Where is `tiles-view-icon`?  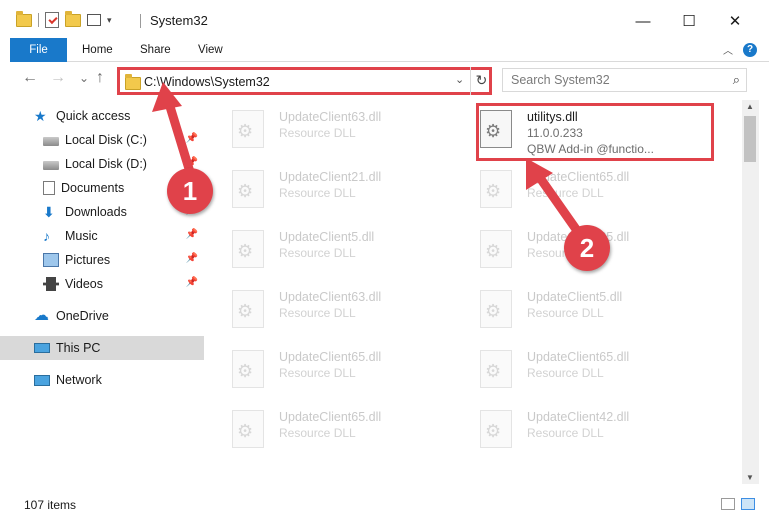 tiles-view-icon is located at coordinates (748, 504).